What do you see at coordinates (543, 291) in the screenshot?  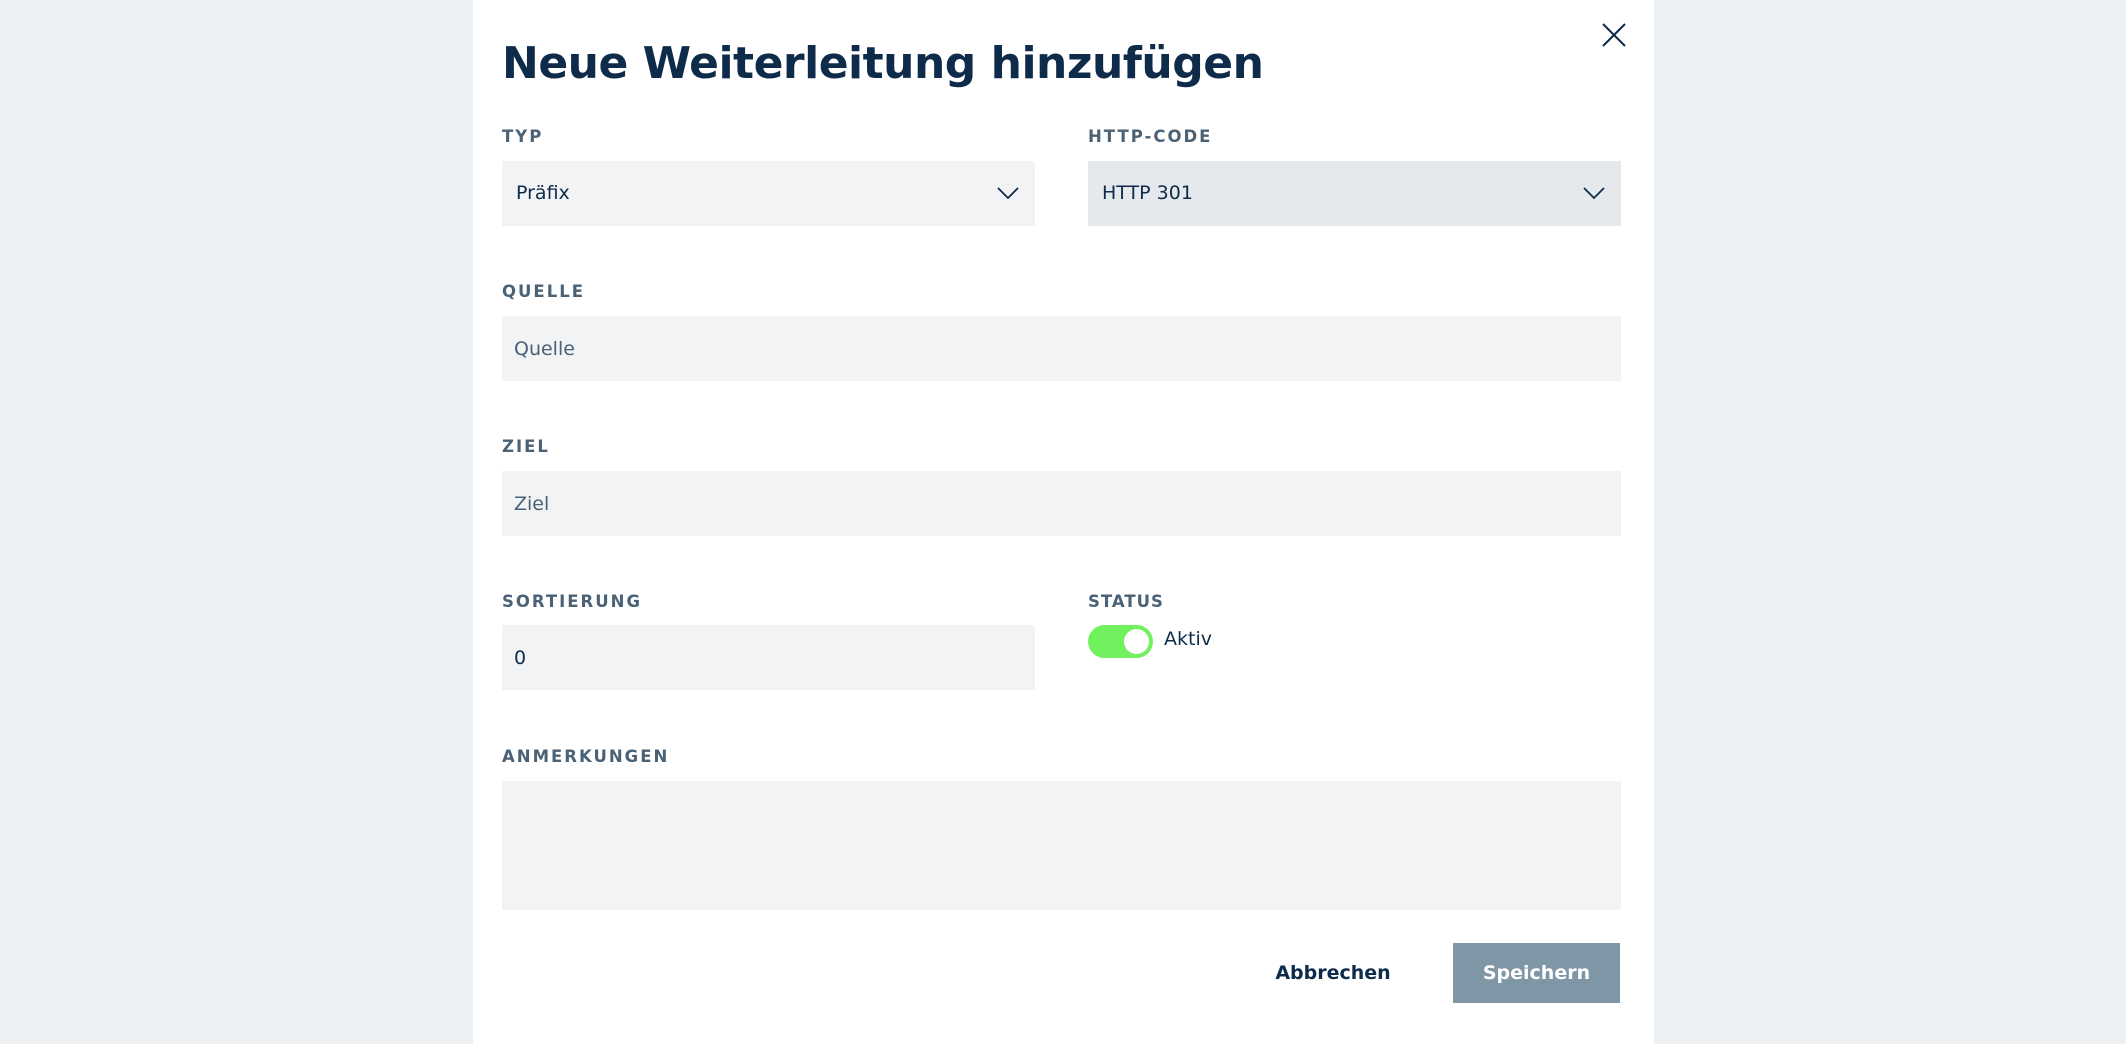 I see `quelle-label: QUELLE` at bounding box center [543, 291].